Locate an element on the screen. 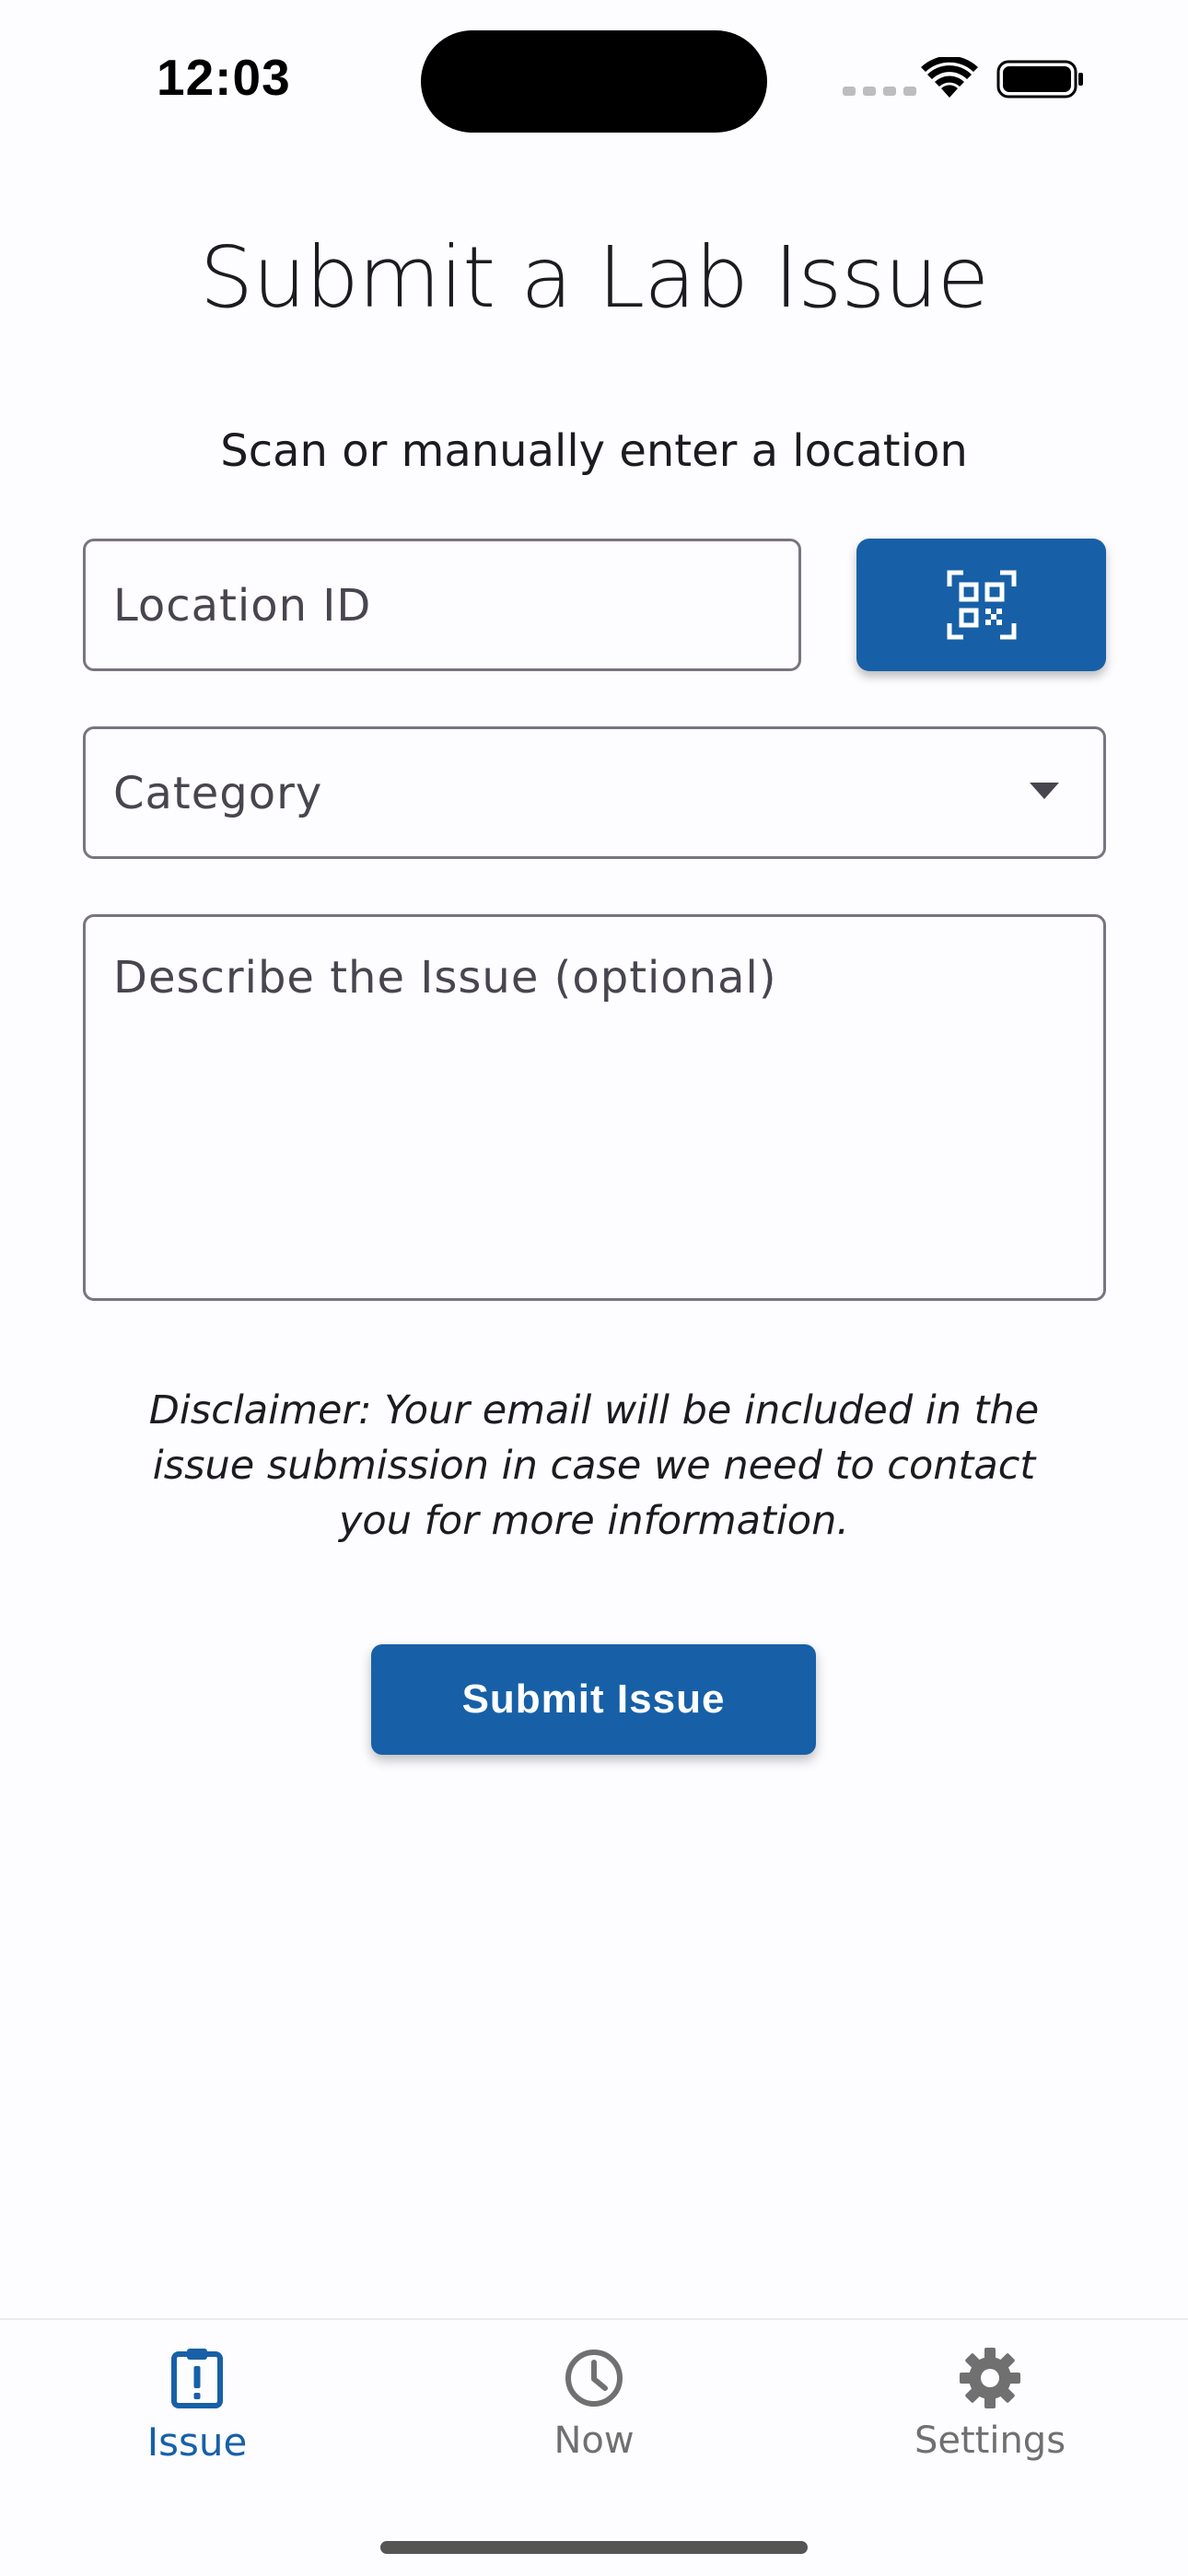 The width and height of the screenshot is (1188, 2576). page-title: Submit a Lab Issue is located at coordinates (594, 277).